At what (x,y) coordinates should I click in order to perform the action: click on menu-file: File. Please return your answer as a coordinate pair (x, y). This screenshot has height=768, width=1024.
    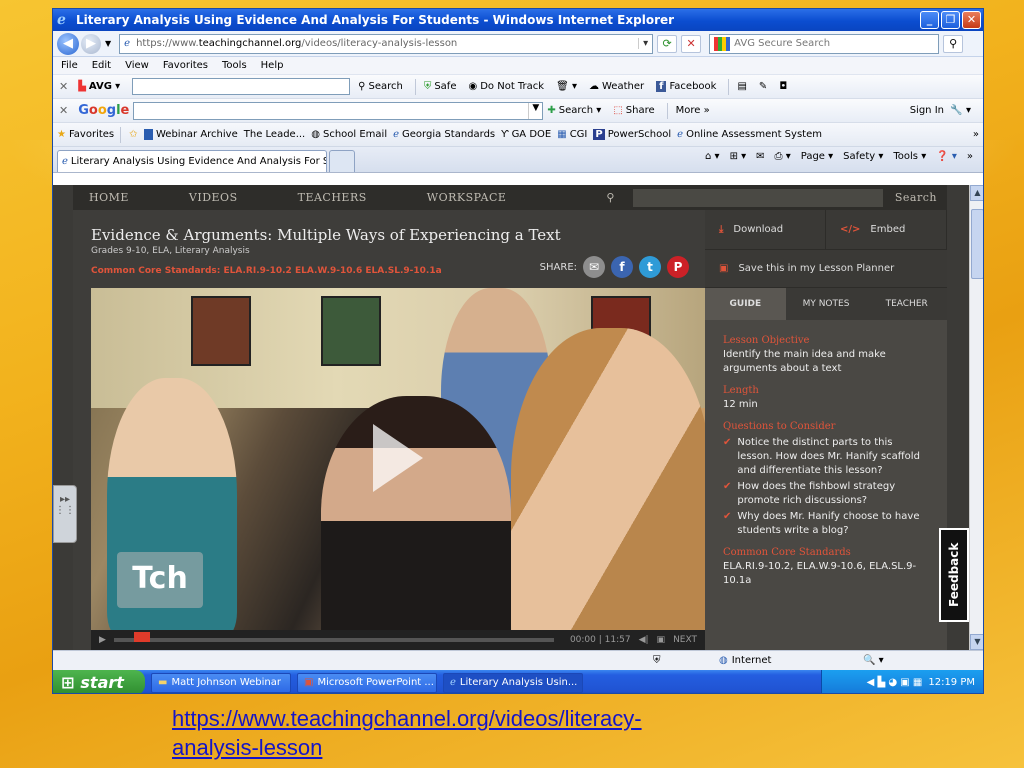
    Looking at the image, I should click on (69, 65).